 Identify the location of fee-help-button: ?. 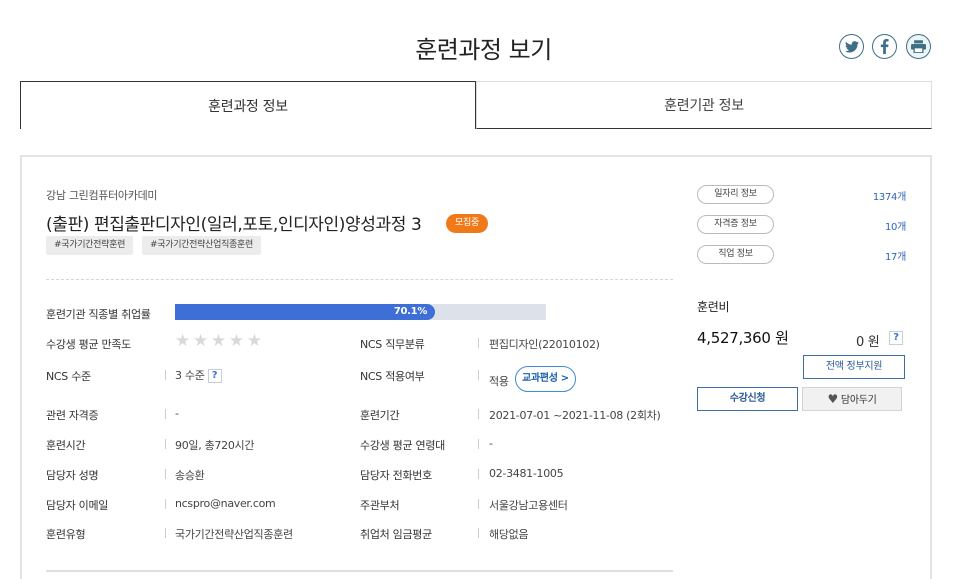
(896, 337).